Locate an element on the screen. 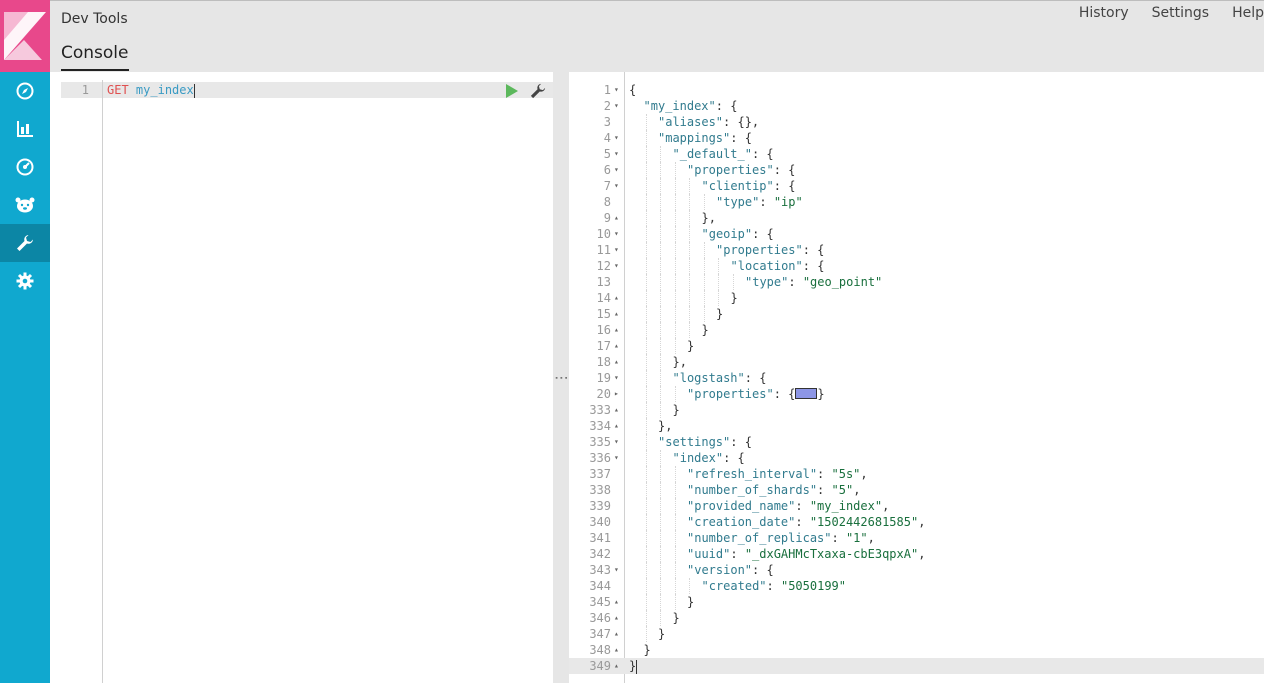 This screenshot has width=1264, height=683. bear-icon is located at coordinates (25, 205).